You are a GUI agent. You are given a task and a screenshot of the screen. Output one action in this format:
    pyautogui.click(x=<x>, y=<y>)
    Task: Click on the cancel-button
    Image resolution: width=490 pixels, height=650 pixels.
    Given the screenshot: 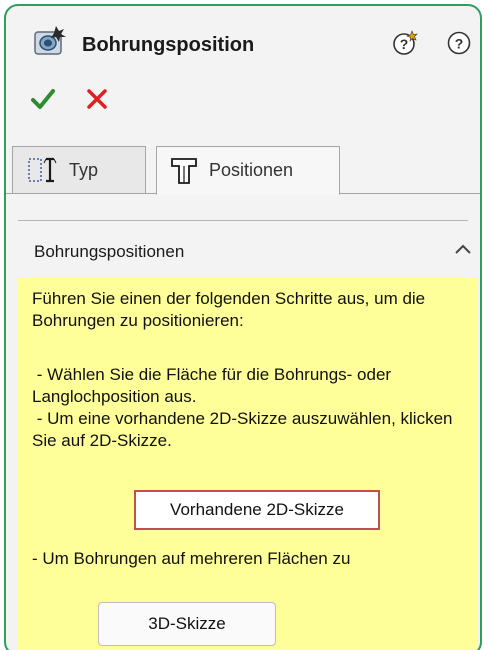 What is the action you would take?
    pyautogui.click(x=97, y=99)
    